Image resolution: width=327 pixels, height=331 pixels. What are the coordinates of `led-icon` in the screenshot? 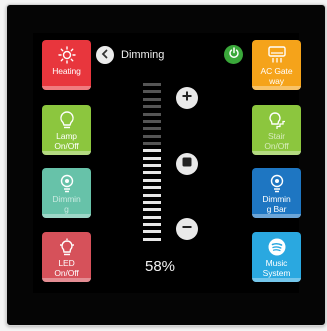 It's located at (67, 247).